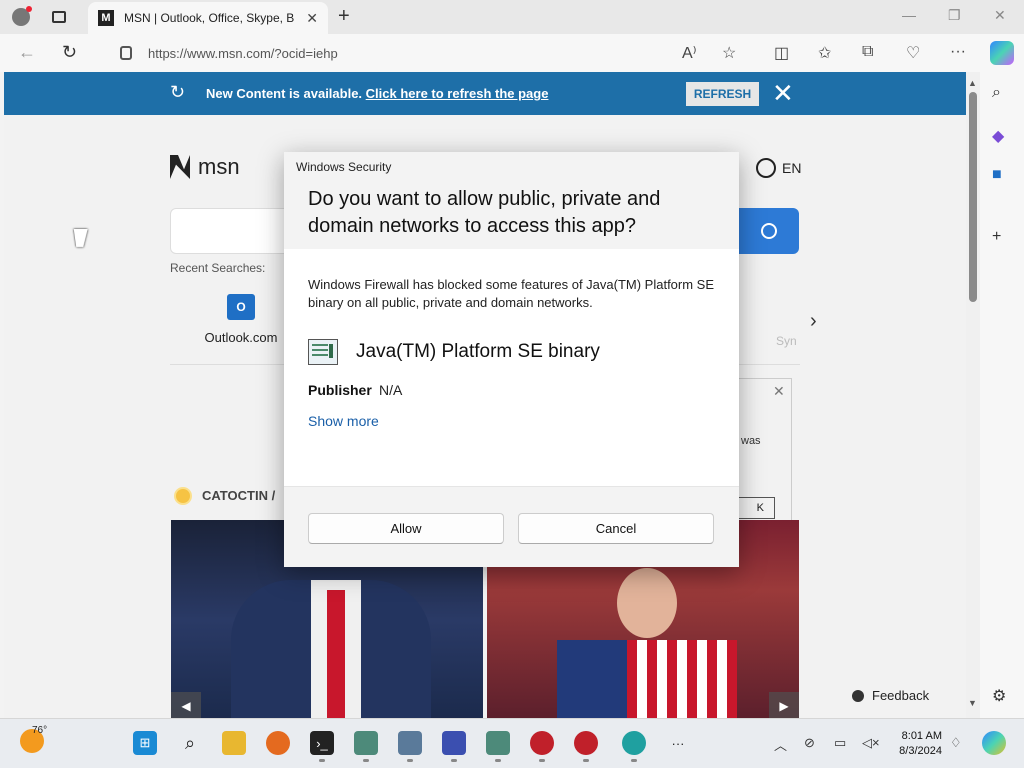  Describe the element at coordinates (312, 18) in the screenshot. I see `tab-close-icon: ✕` at that location.